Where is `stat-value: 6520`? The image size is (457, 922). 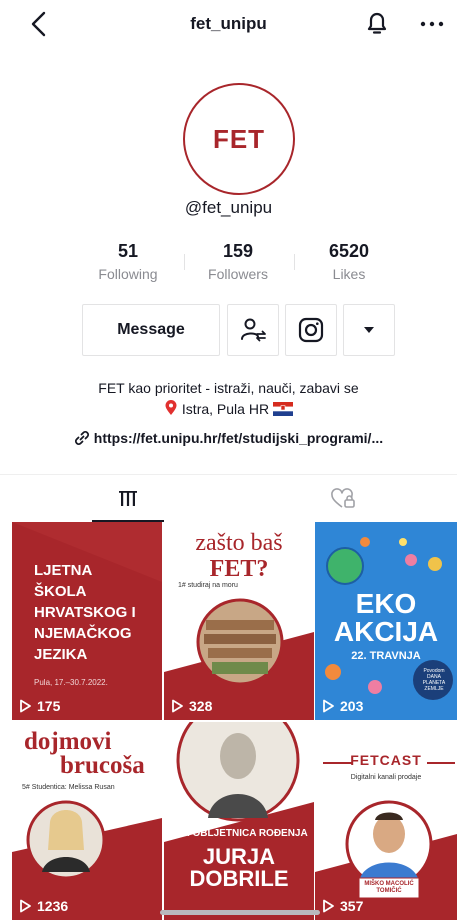
stat-value: 6520 is located at coordinates (349, 251).